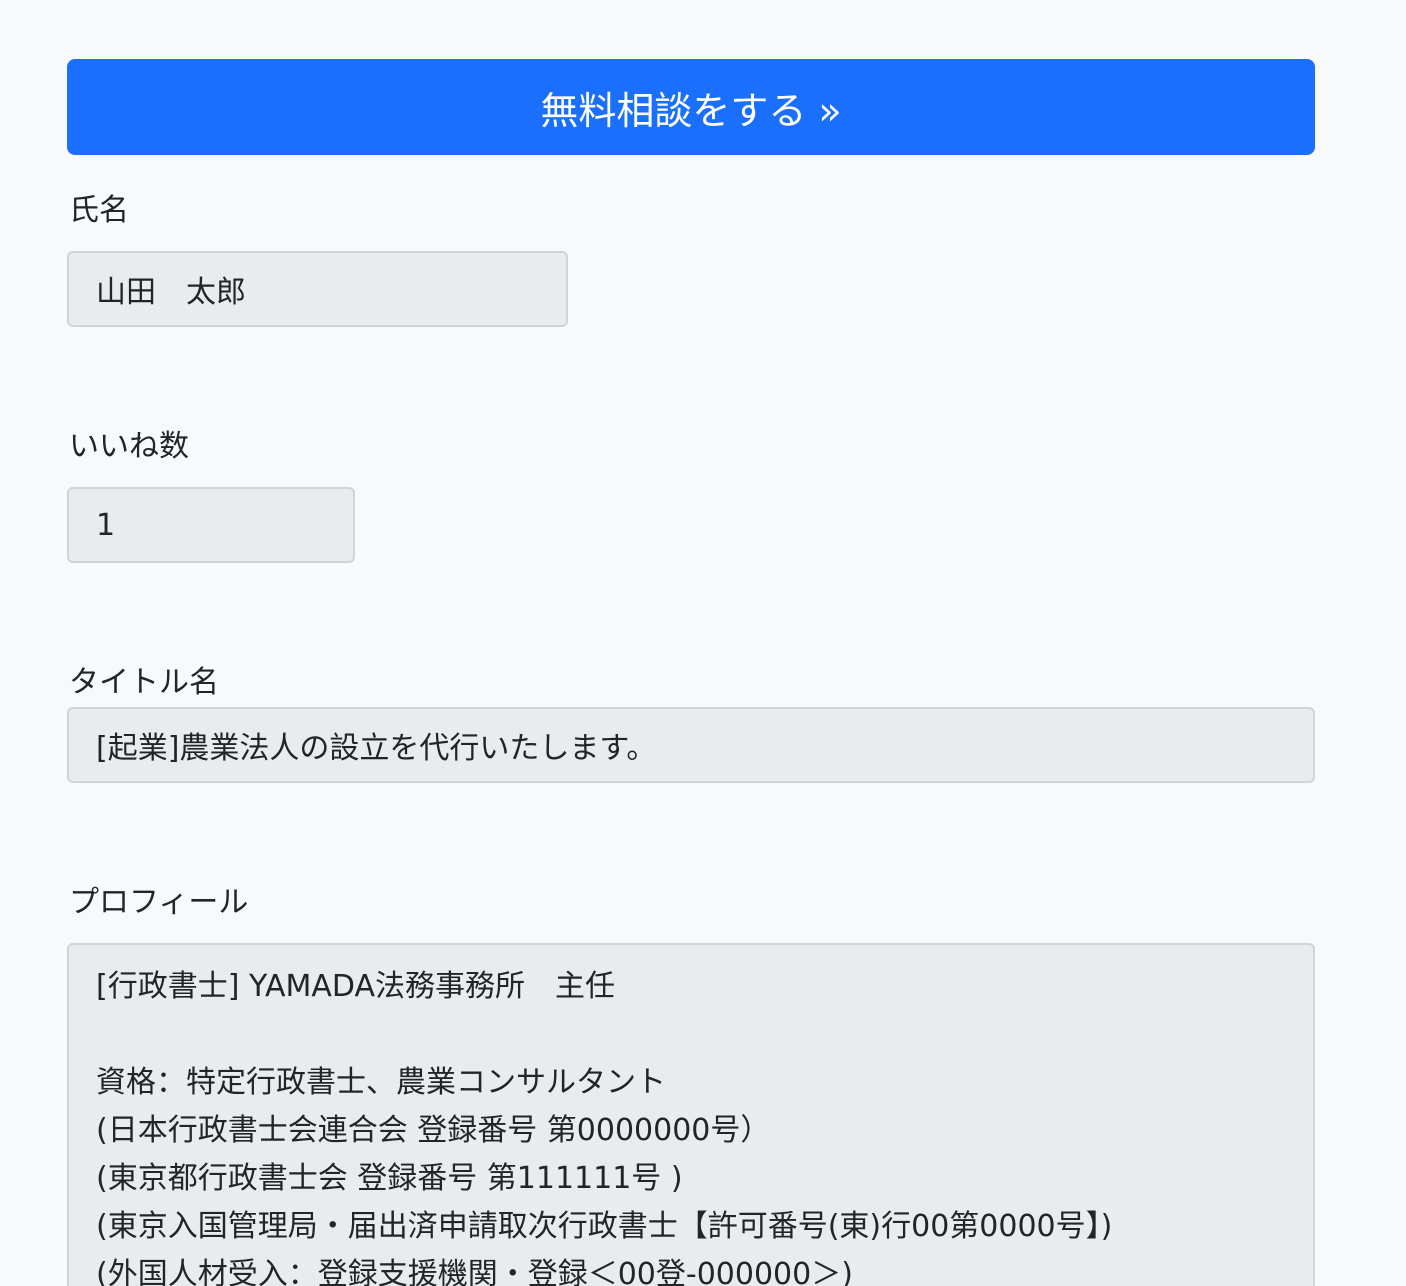 The height and width of the screenshot is (1286, 1406). I want to click on title-value: [起業]農業法人の設立を代行いたします。, so click(376, 748).